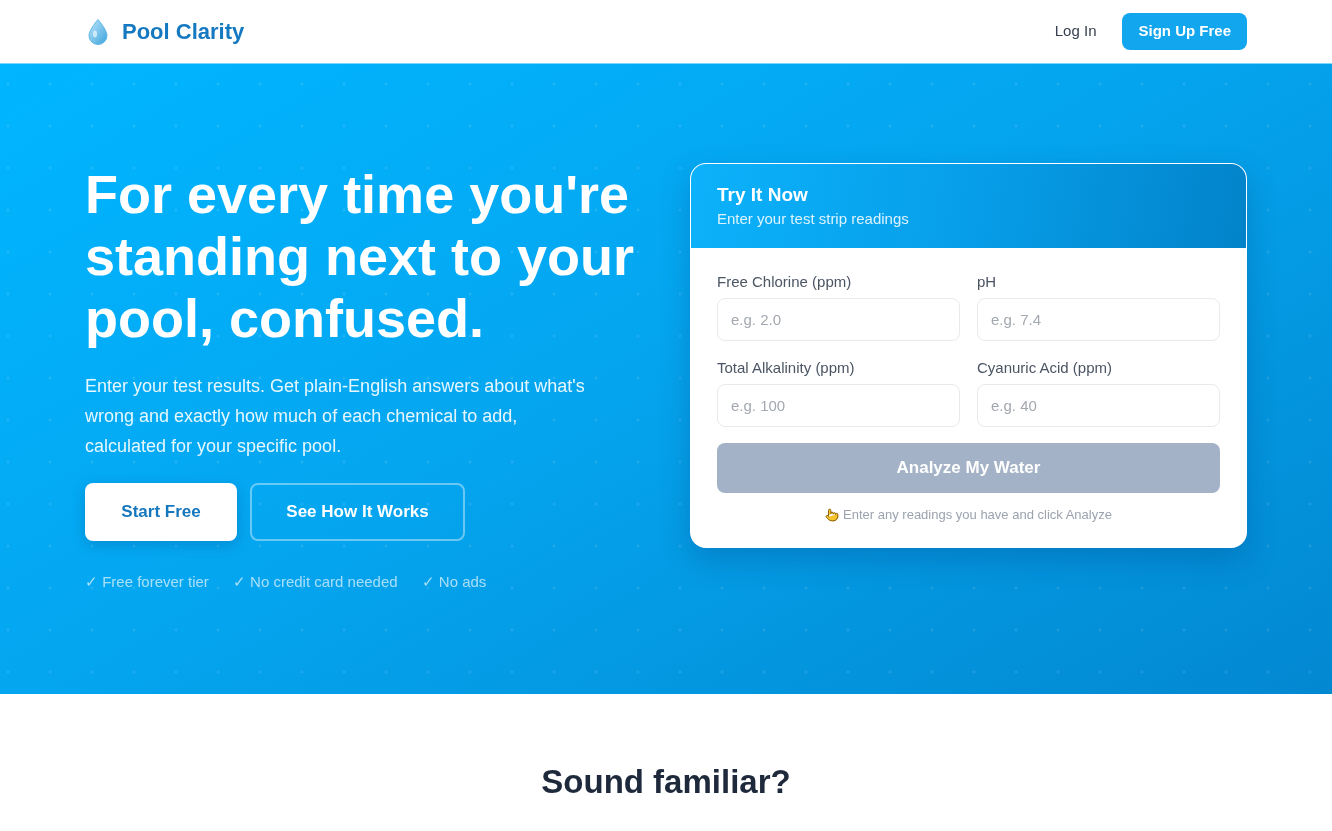 The width and height of the screenshot is (1332, 831). Describe the element at coordinates (666, 782) in the screenshot. I see `section-title: Sound familiar?` at that location.